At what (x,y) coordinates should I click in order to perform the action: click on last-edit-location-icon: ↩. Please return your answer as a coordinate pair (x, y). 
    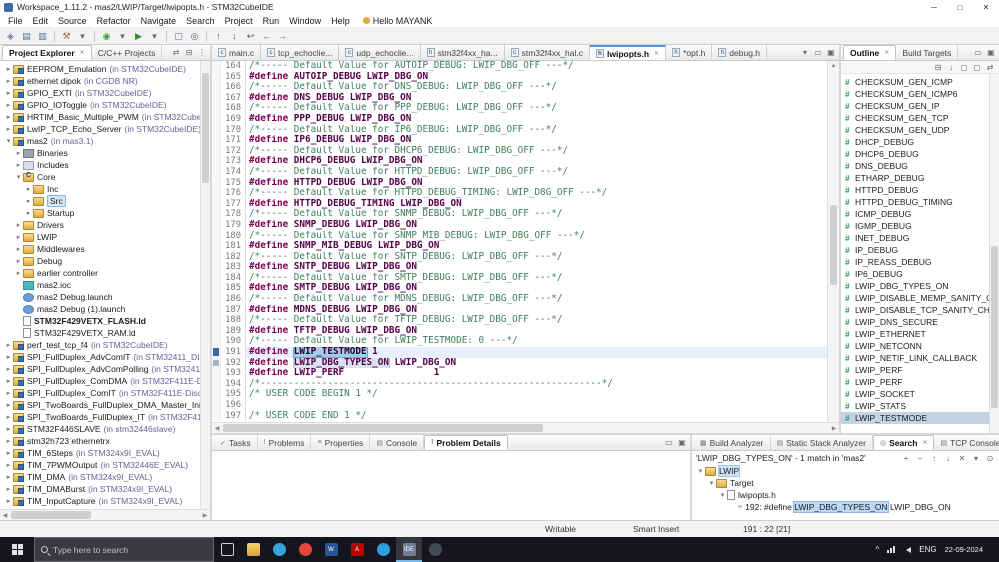
    Looking at the image, I should click on (250, 36).